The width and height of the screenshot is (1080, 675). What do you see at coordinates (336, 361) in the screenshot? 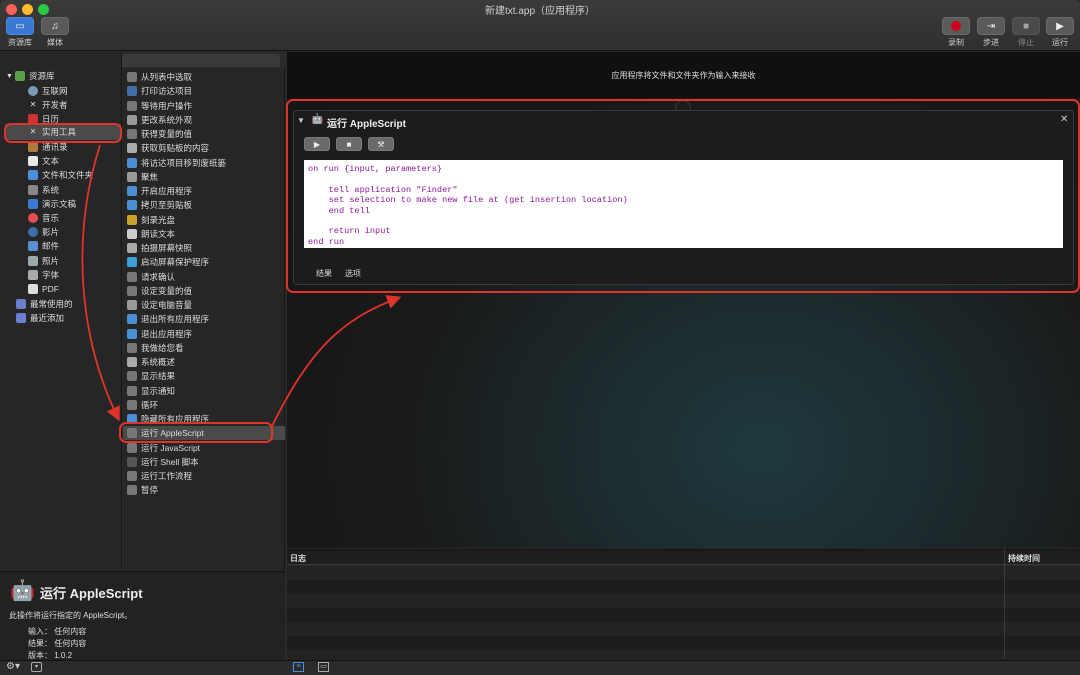
I see `annotation-arrow-to-card` at bounding box center [336, 361].